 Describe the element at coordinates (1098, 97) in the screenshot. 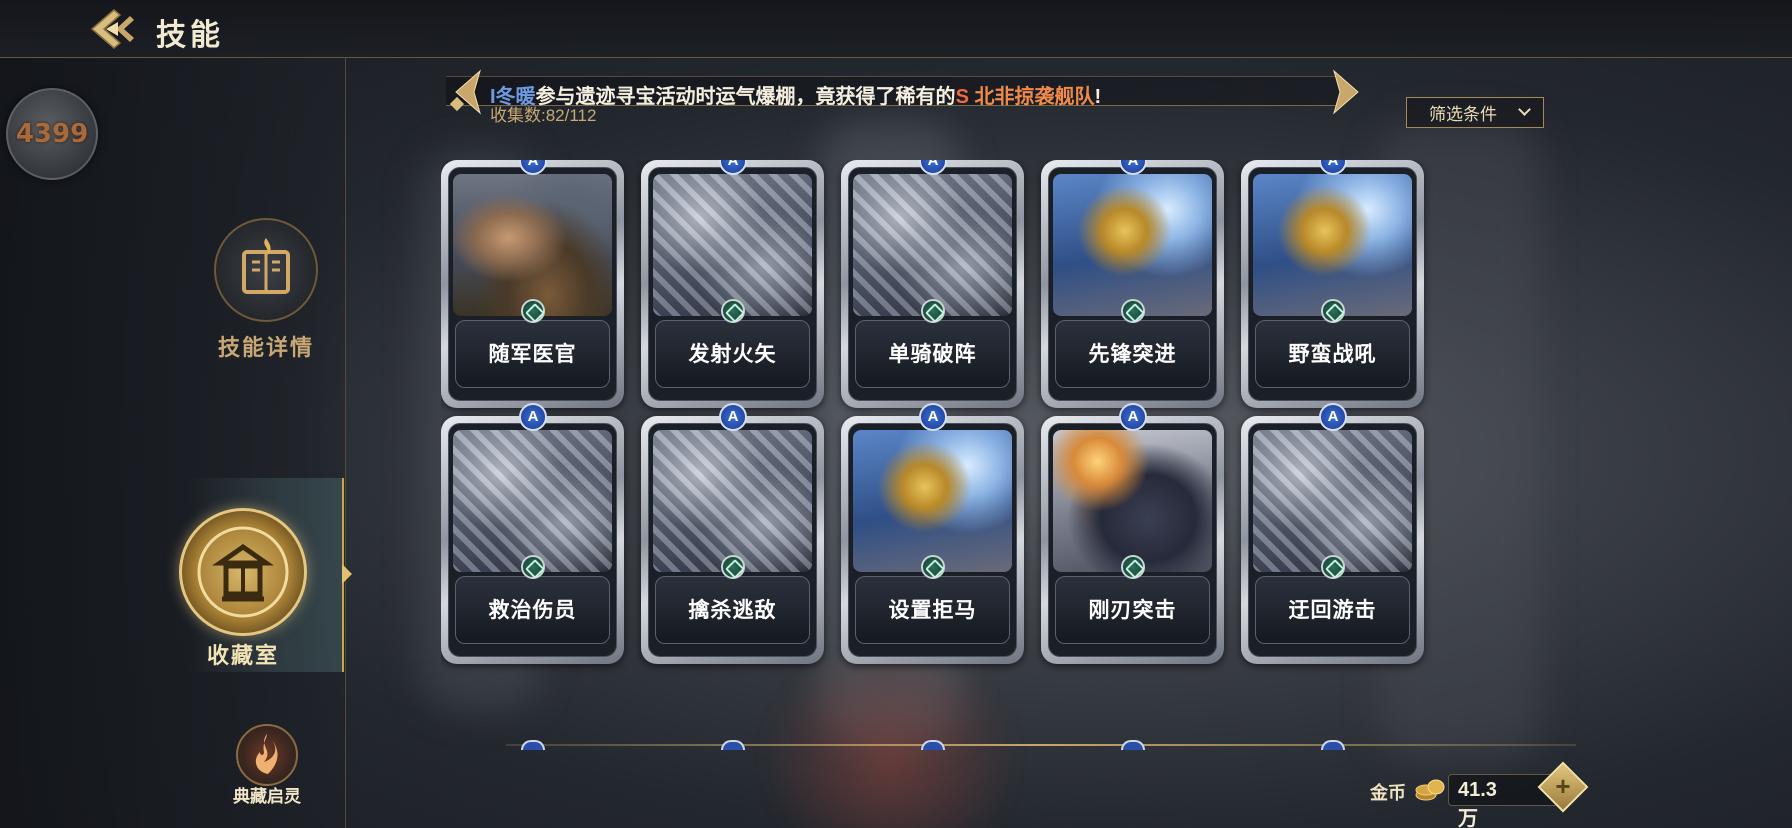

I see `announcement-suffix: !` at that location.